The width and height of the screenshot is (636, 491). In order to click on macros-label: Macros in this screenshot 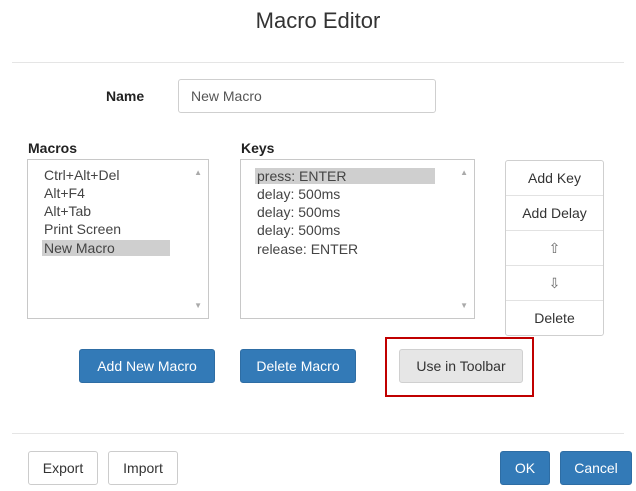, I will do `click(53, 148)`.